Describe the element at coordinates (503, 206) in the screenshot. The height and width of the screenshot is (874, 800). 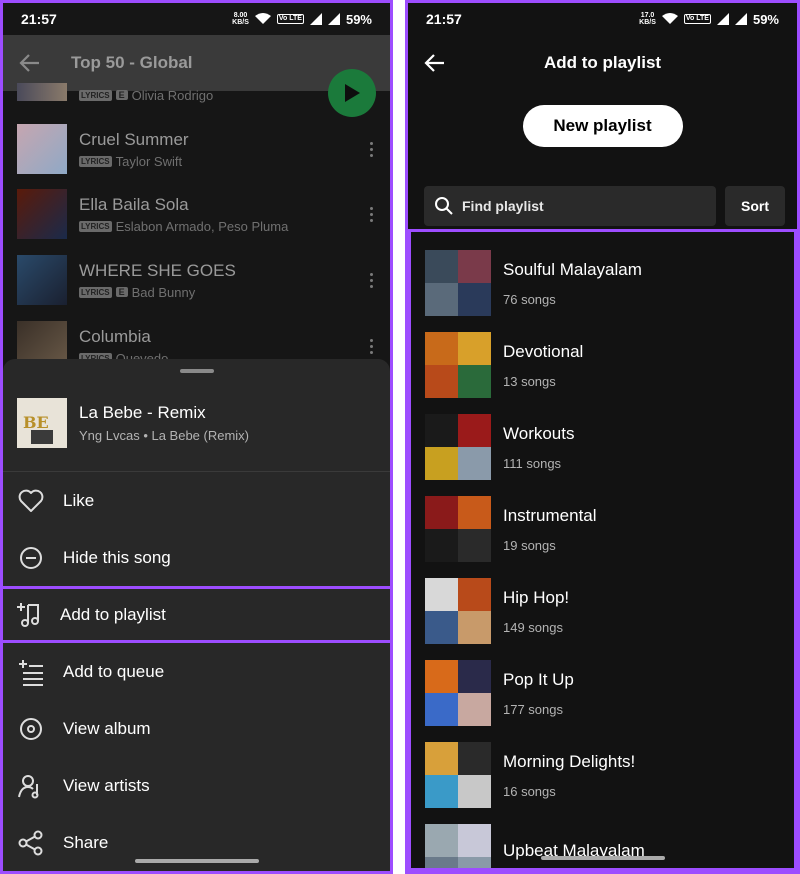
I see `find-placeholder: Find playlist` at that location.